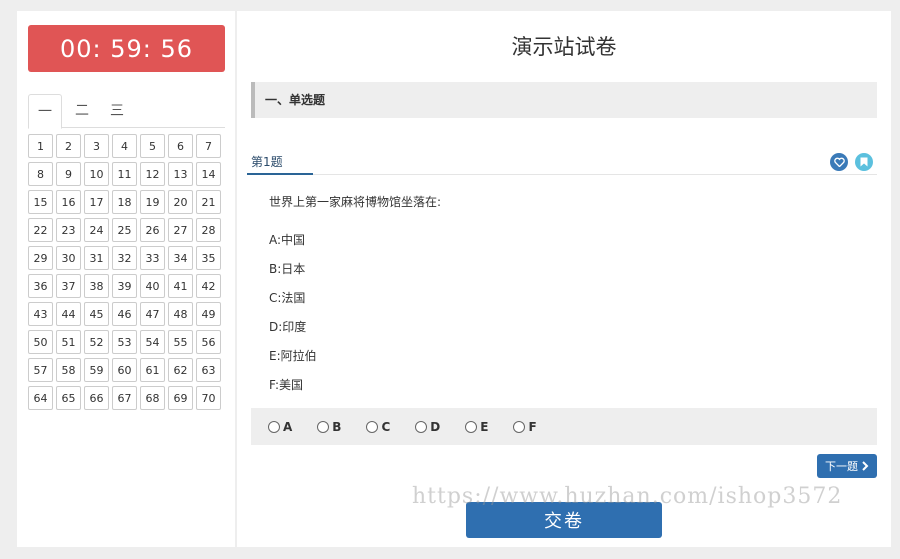 The width and height of the screenshot is (900, 559). Describe the element at coordinates (180, 370) in the screenshot. I see `question-number-button: 62` at that location.